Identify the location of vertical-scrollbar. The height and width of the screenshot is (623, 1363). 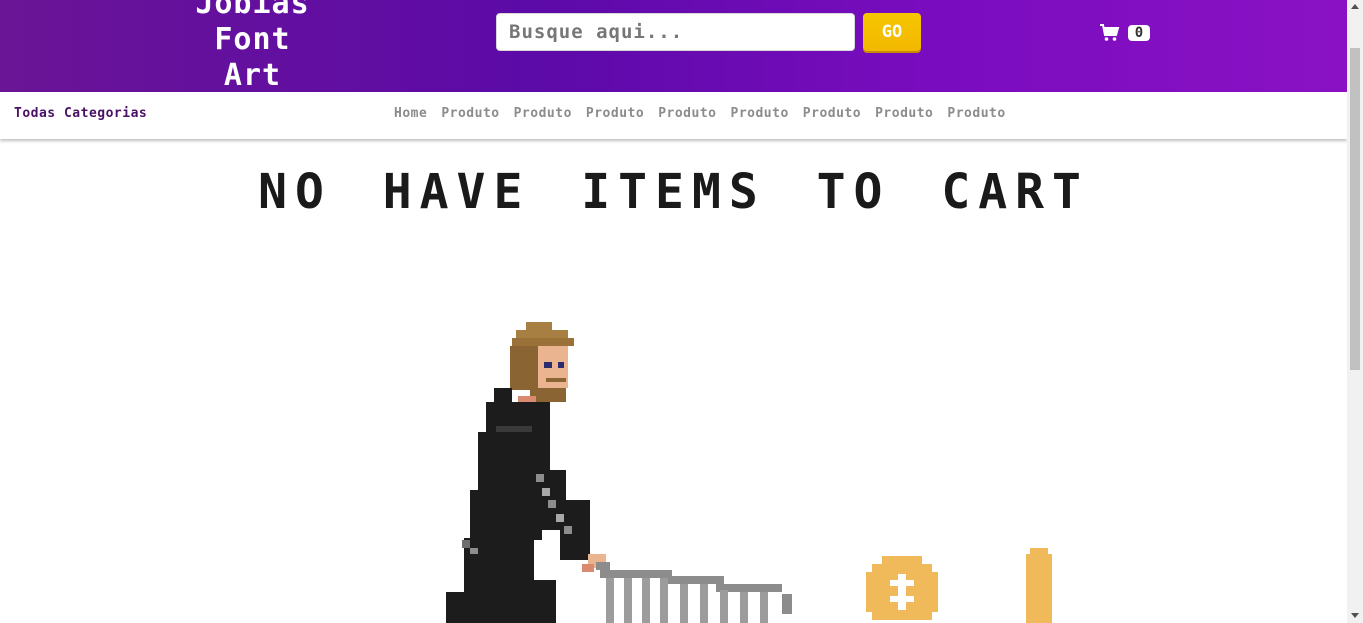
(1355, 311).